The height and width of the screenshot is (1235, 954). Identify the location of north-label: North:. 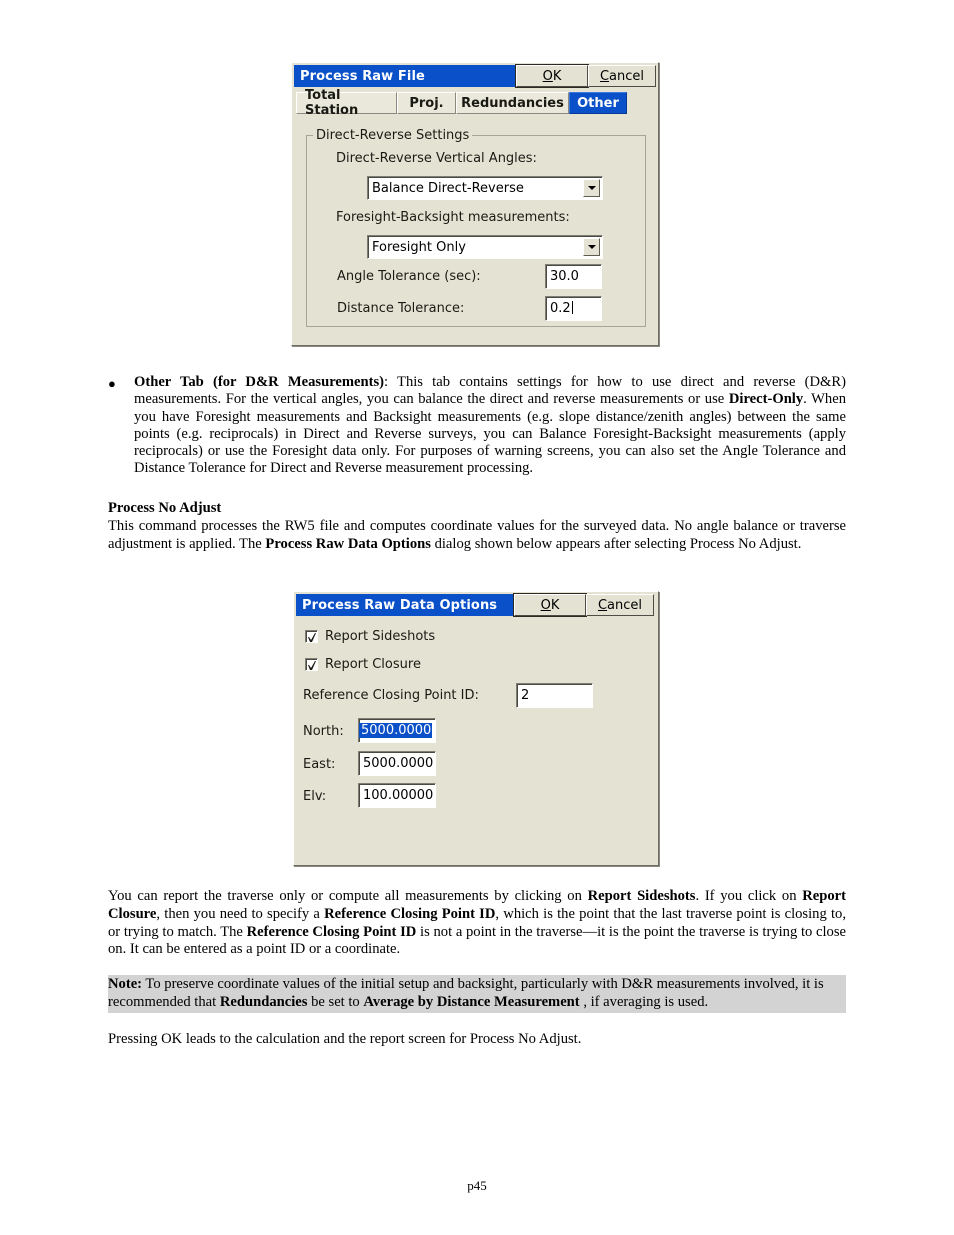
(323, 731).